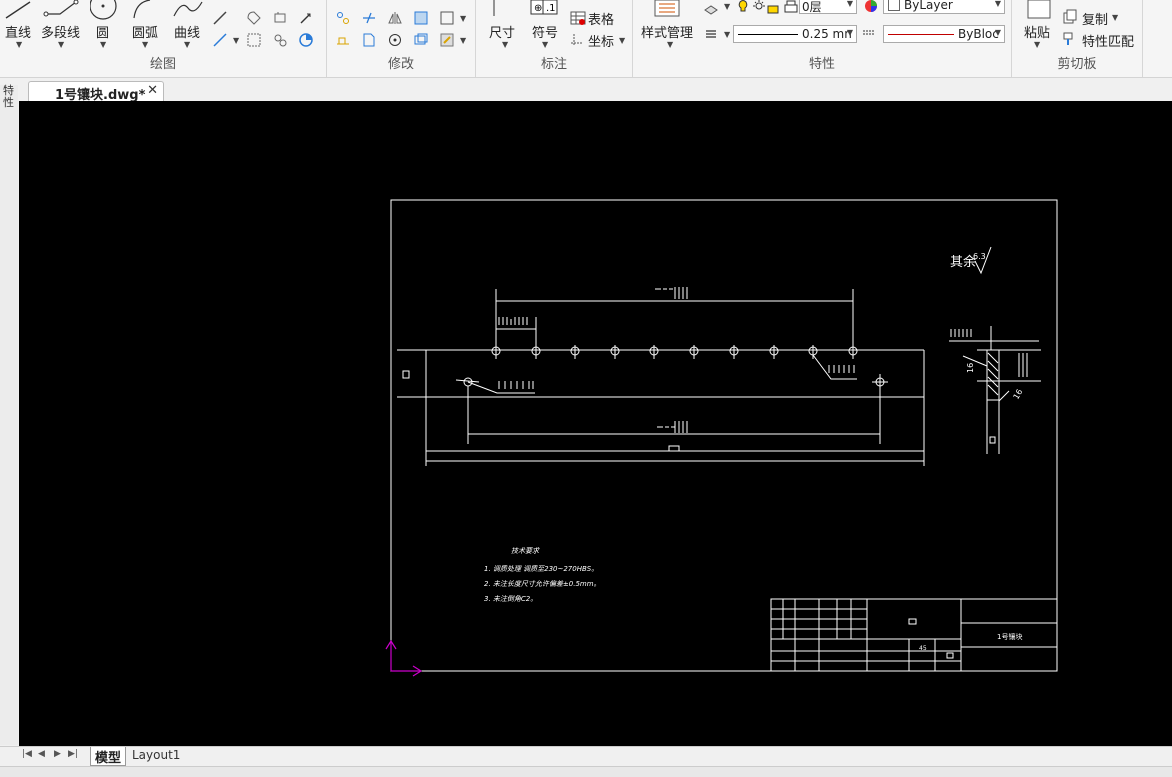  What do you see at coordinates (544, 7) in the screenshot?
I see `geometric-tolerance-icon: ⊕ .1` at bounding box center [544, 7].